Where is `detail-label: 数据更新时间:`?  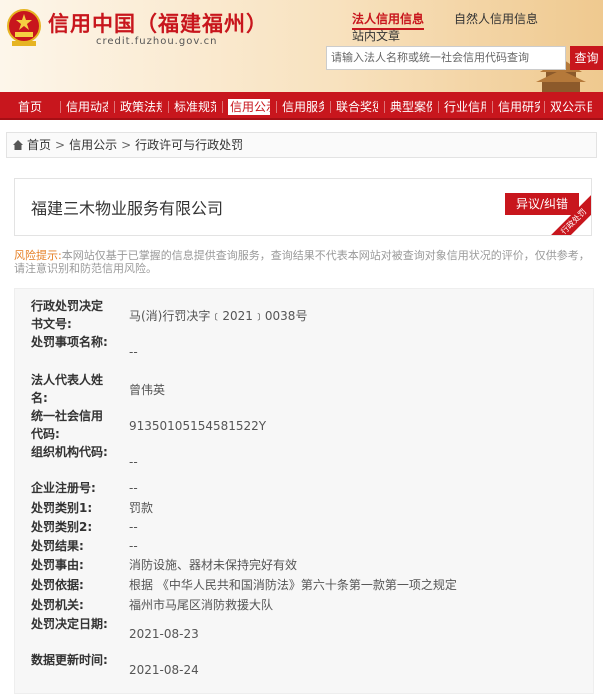 detail-label: 数据更新时间: is located at coordinates (69, 660).